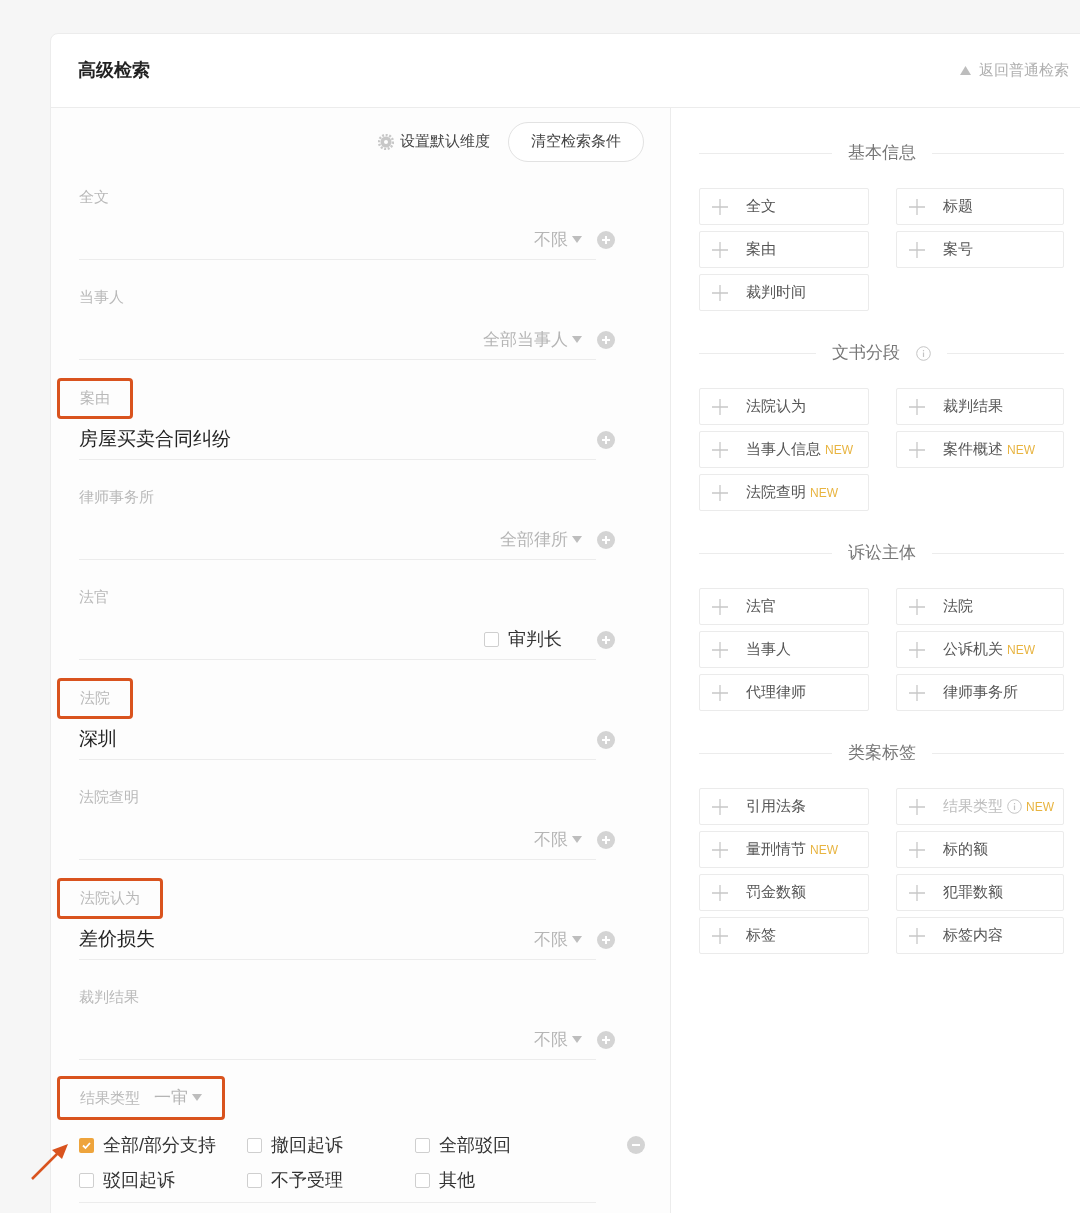  What do you see at coordinates (973, 649) in the screenshot?
I see `condition-label: 公诉机关` at bounding box center [973, 649].